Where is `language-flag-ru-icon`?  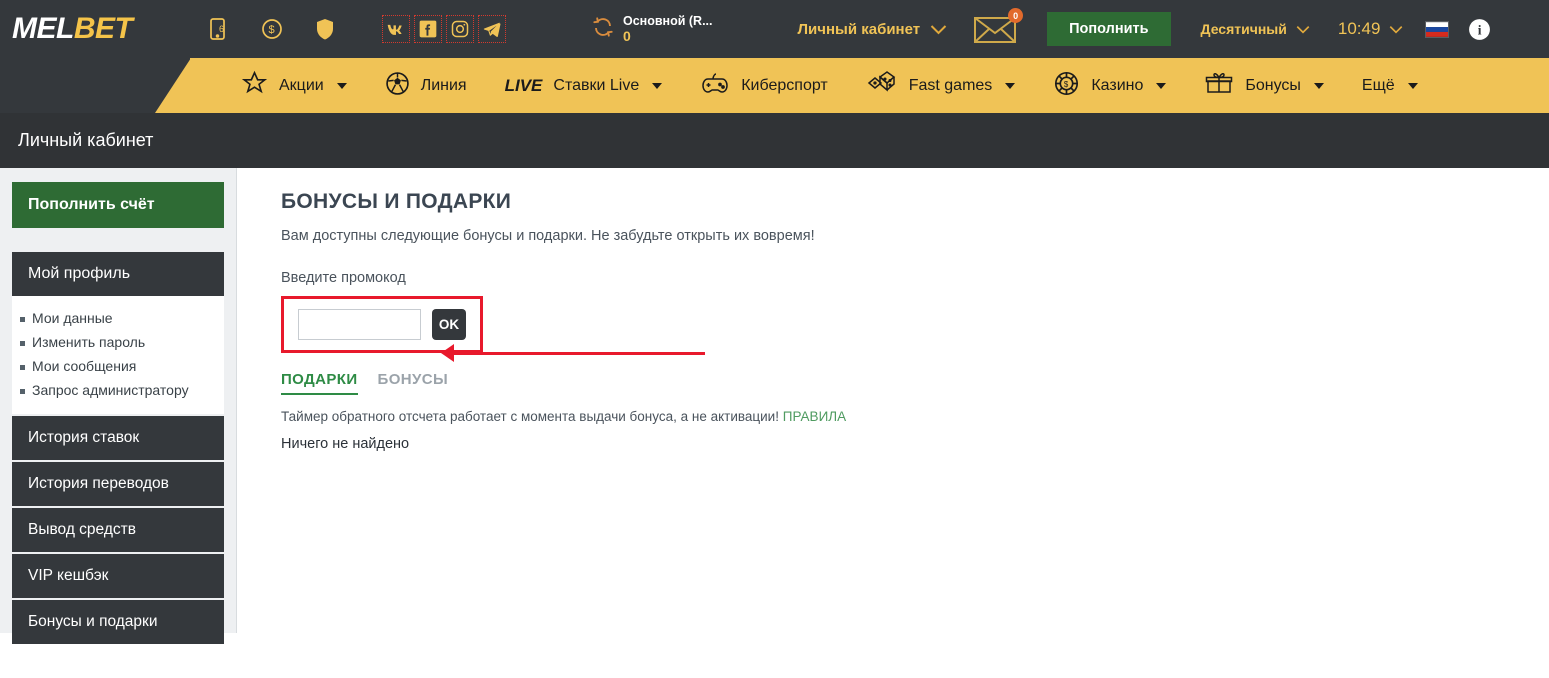 language-flag-ru-icon is located at coordinates (1437, 29).